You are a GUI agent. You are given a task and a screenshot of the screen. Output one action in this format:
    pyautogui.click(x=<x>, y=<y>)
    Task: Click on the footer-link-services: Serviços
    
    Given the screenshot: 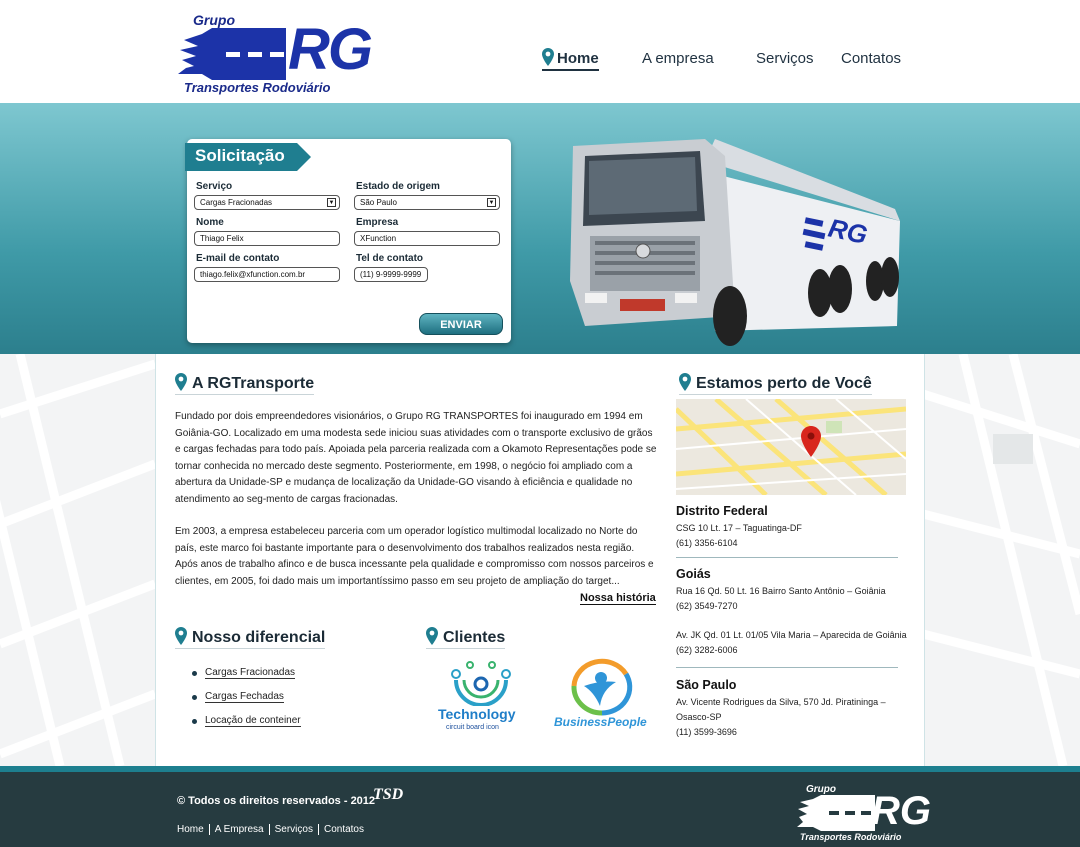 What is the action you would take?
    pyautogui.click(x=293, y=829)
    